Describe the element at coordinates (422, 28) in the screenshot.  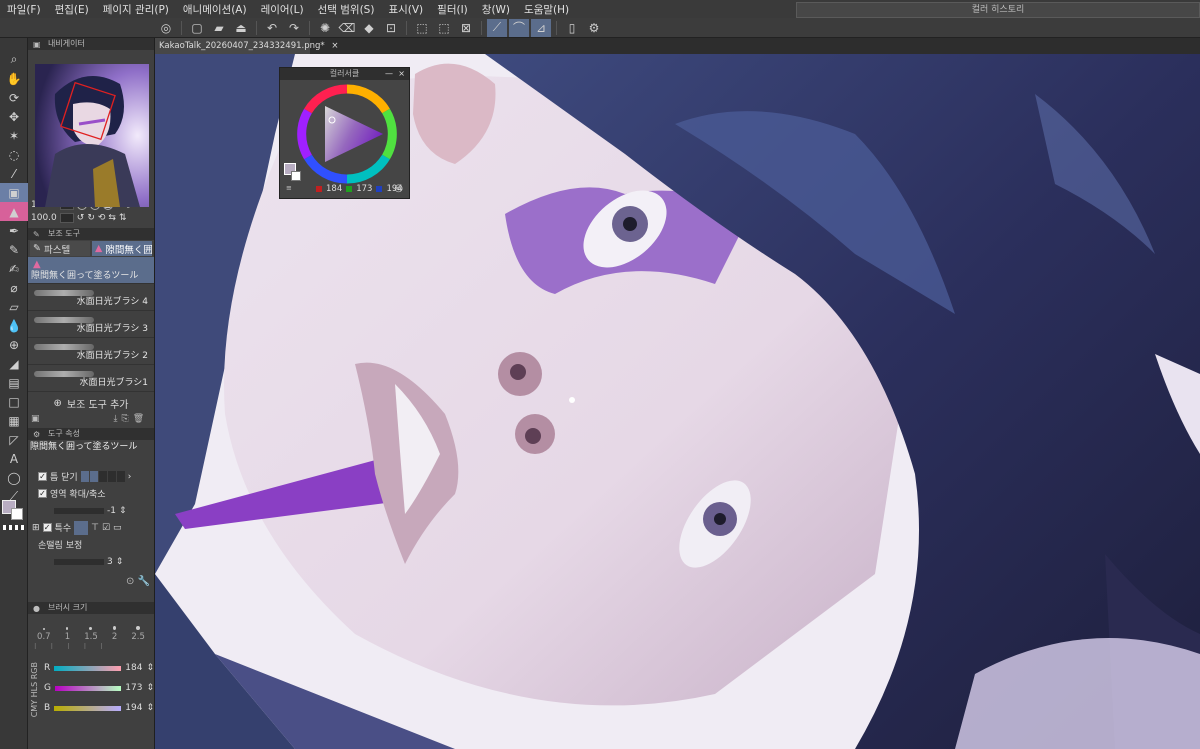
I see `deselect-icon: ⬚` at that location.